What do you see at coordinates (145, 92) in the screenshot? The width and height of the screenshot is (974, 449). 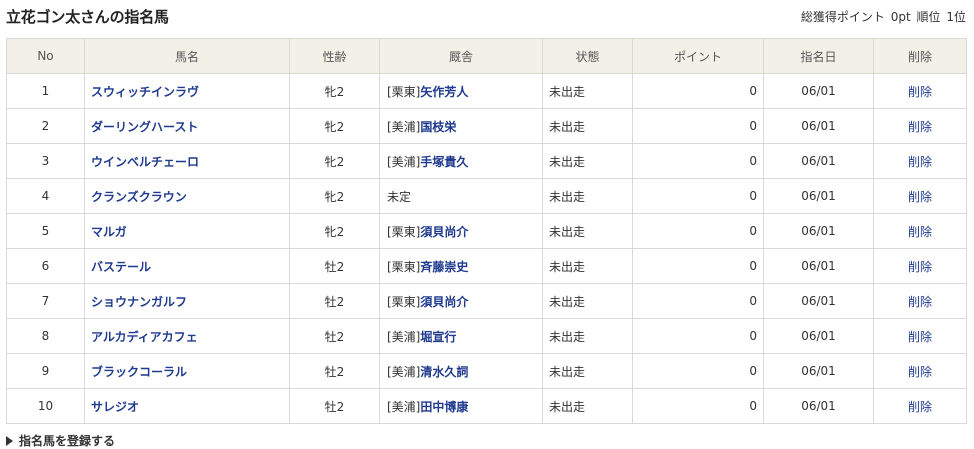 I see `horse-name-link: スウィッチインラヴ` at bounding box center [145, 92].